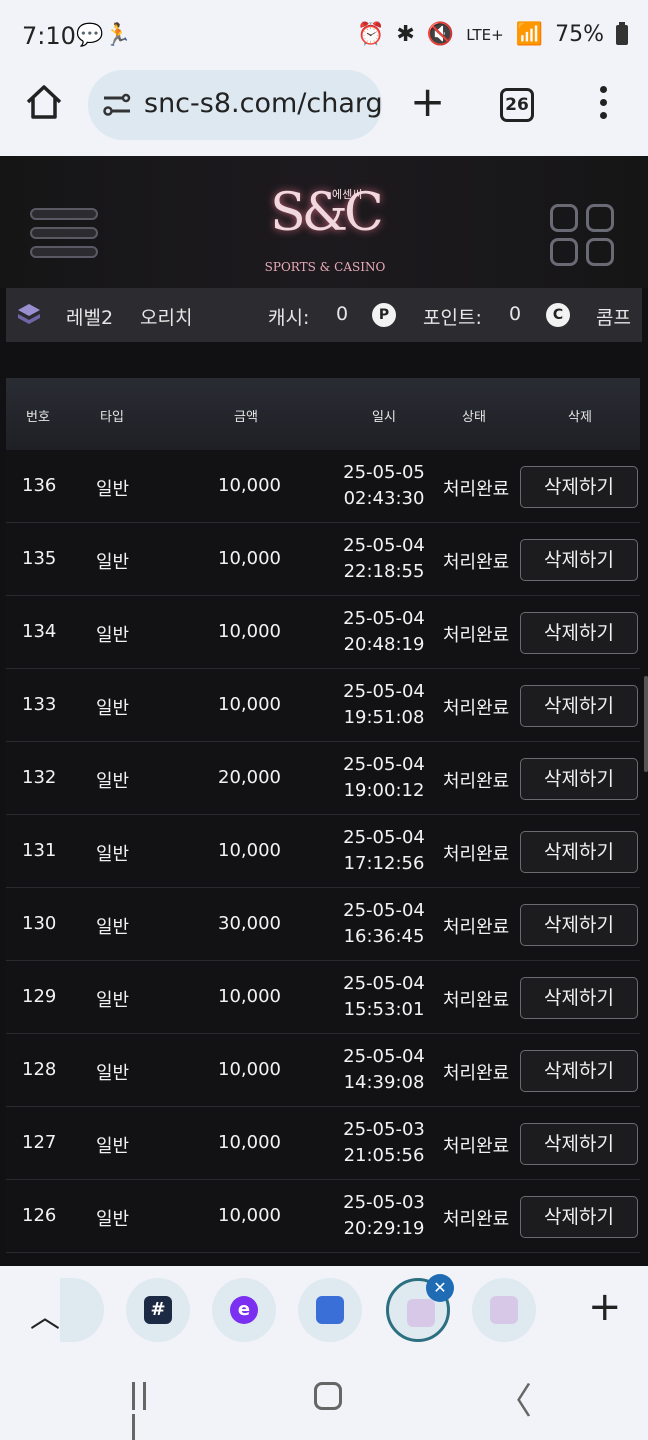 Image resolution: width=648 pixels, height=1440 pixels. Describe the element at coordinates (39, 850) in the screenshot. I see `cell-no: 131` at that location.